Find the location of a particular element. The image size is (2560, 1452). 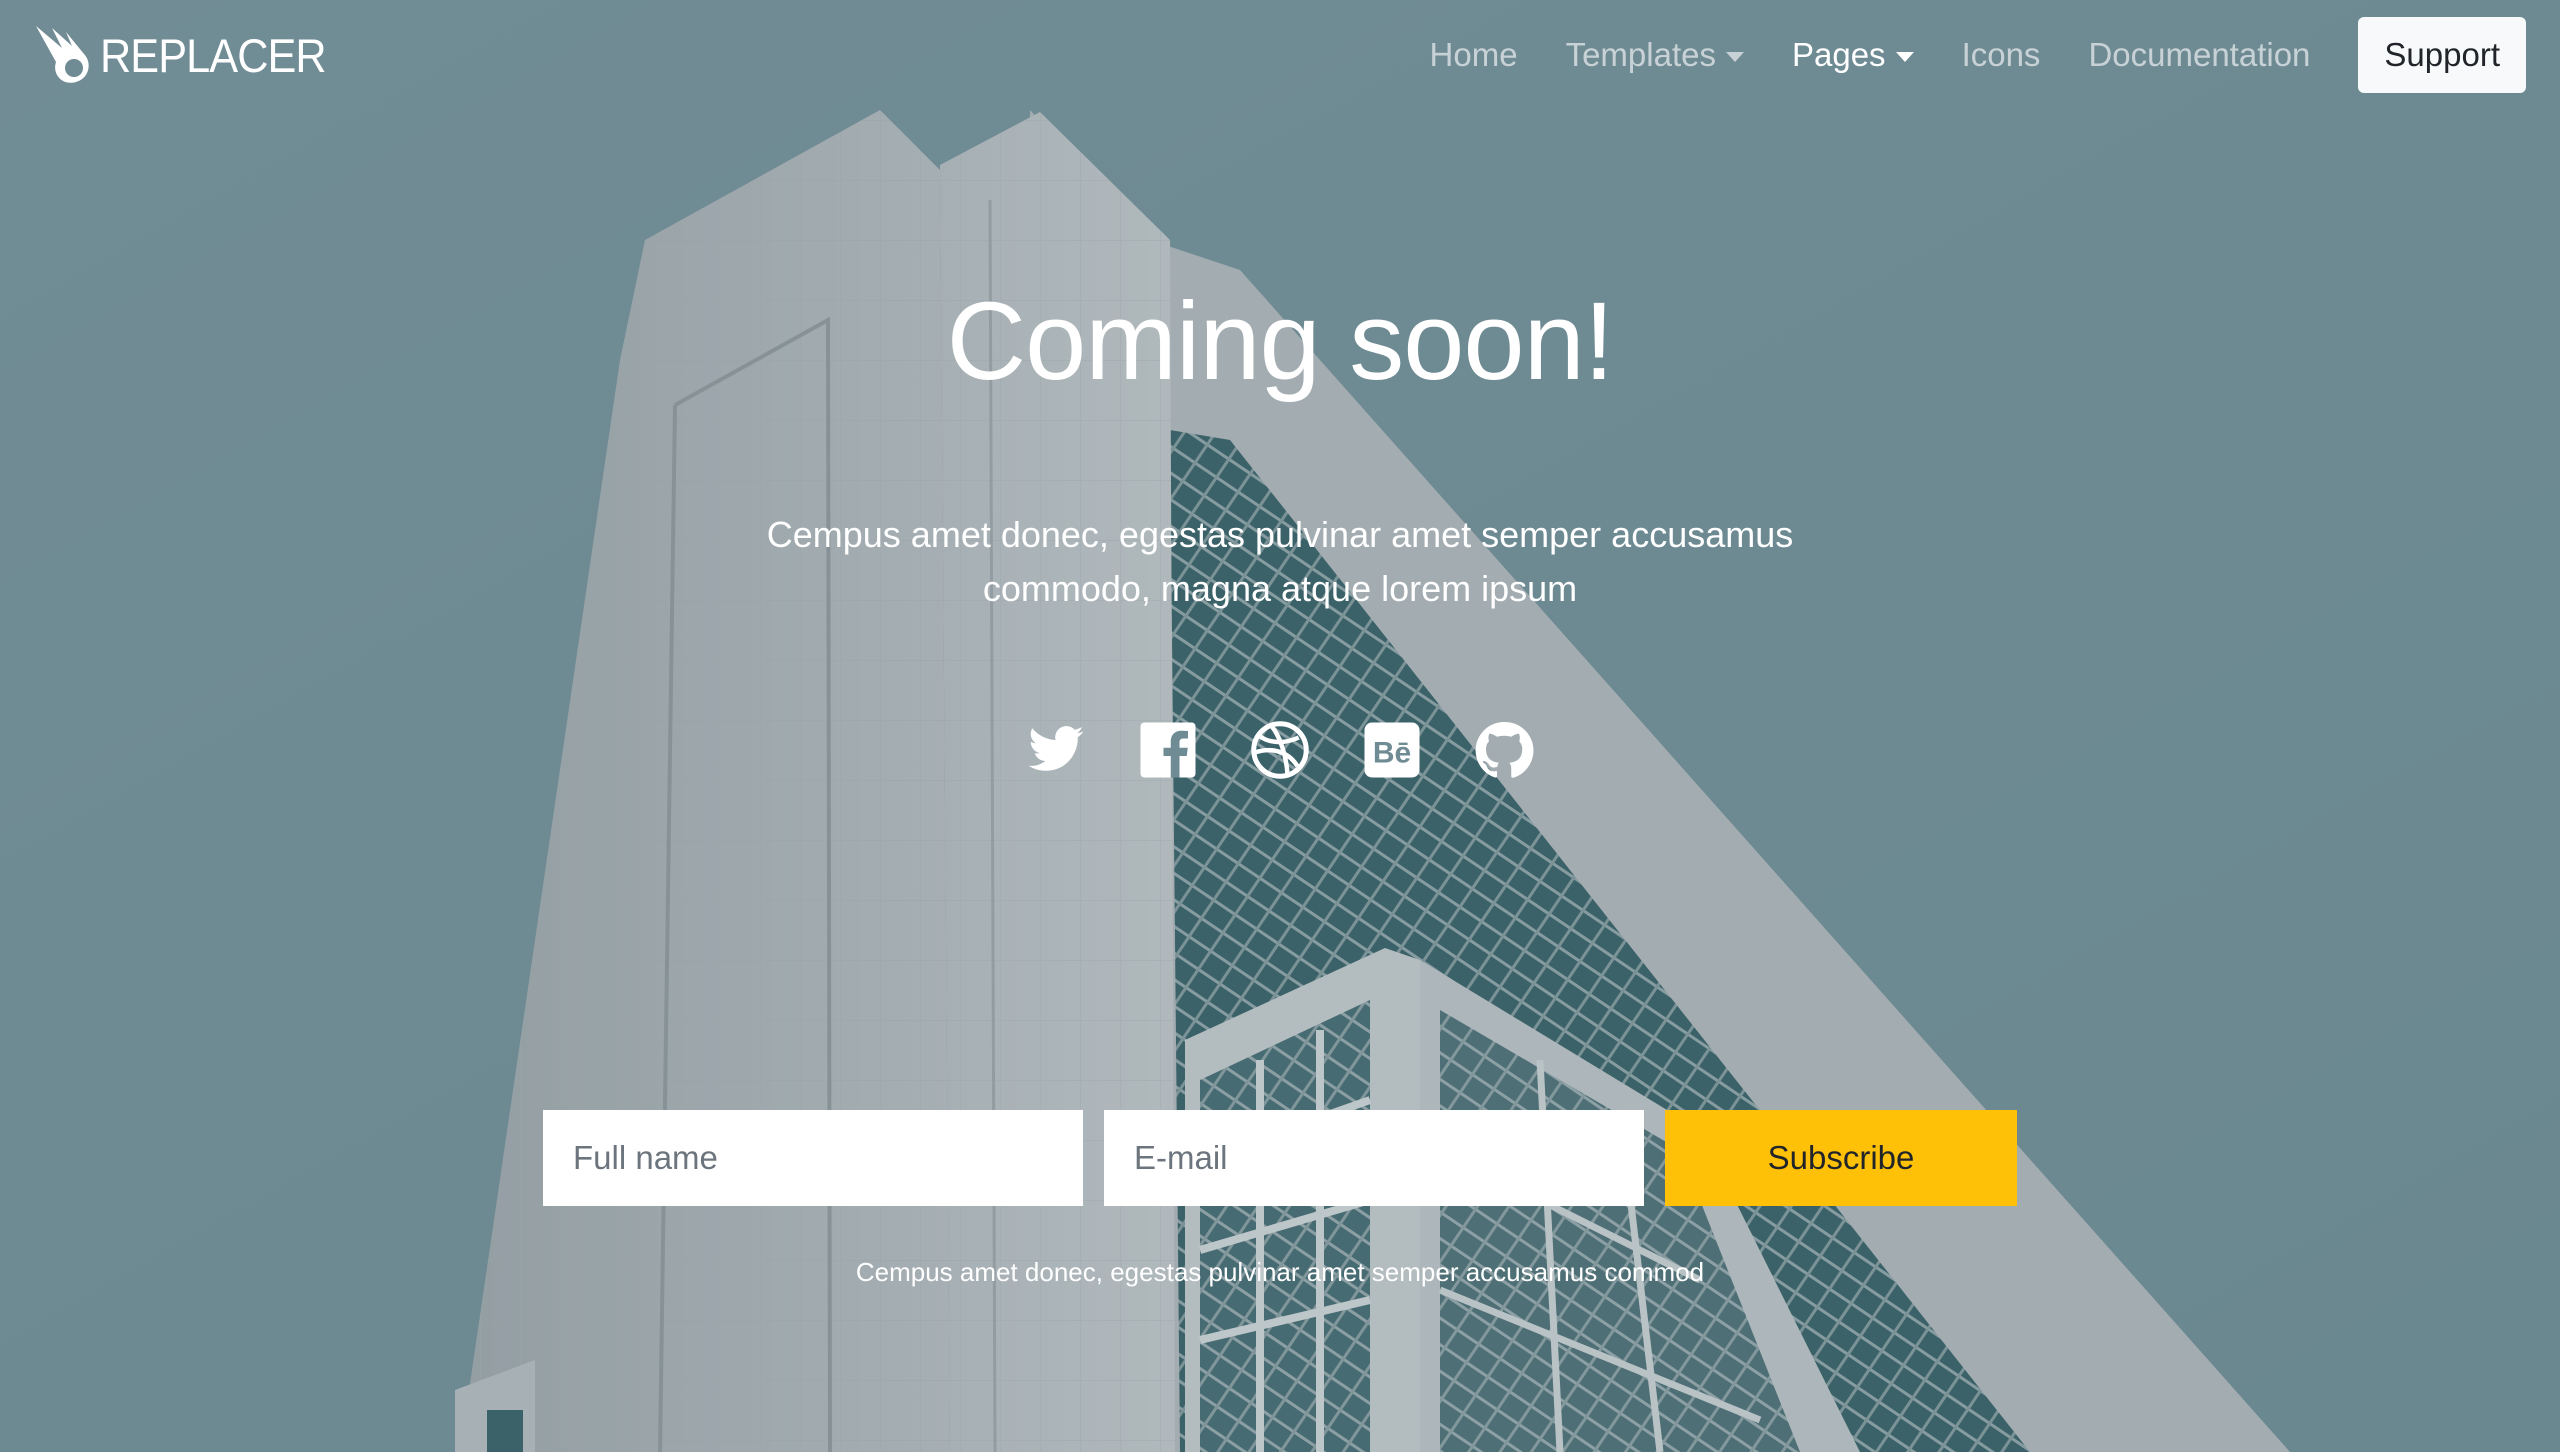

subscribe-button: Subscribe is located at coordinates (1841, 1158).